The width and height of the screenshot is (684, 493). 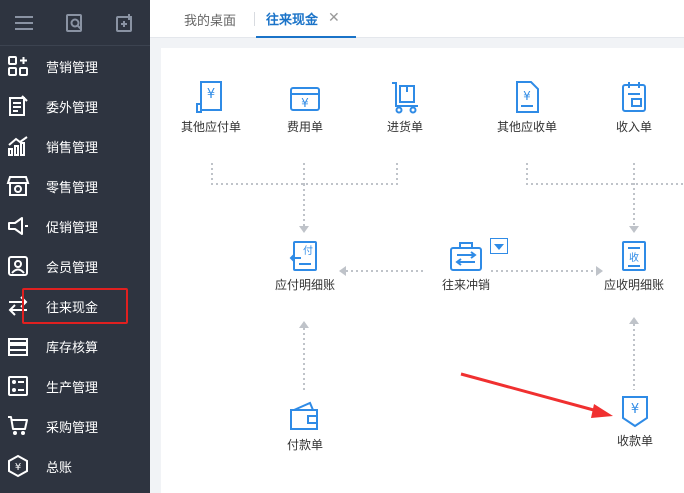 I want to click on production-icon, so click(x=18, y=386).